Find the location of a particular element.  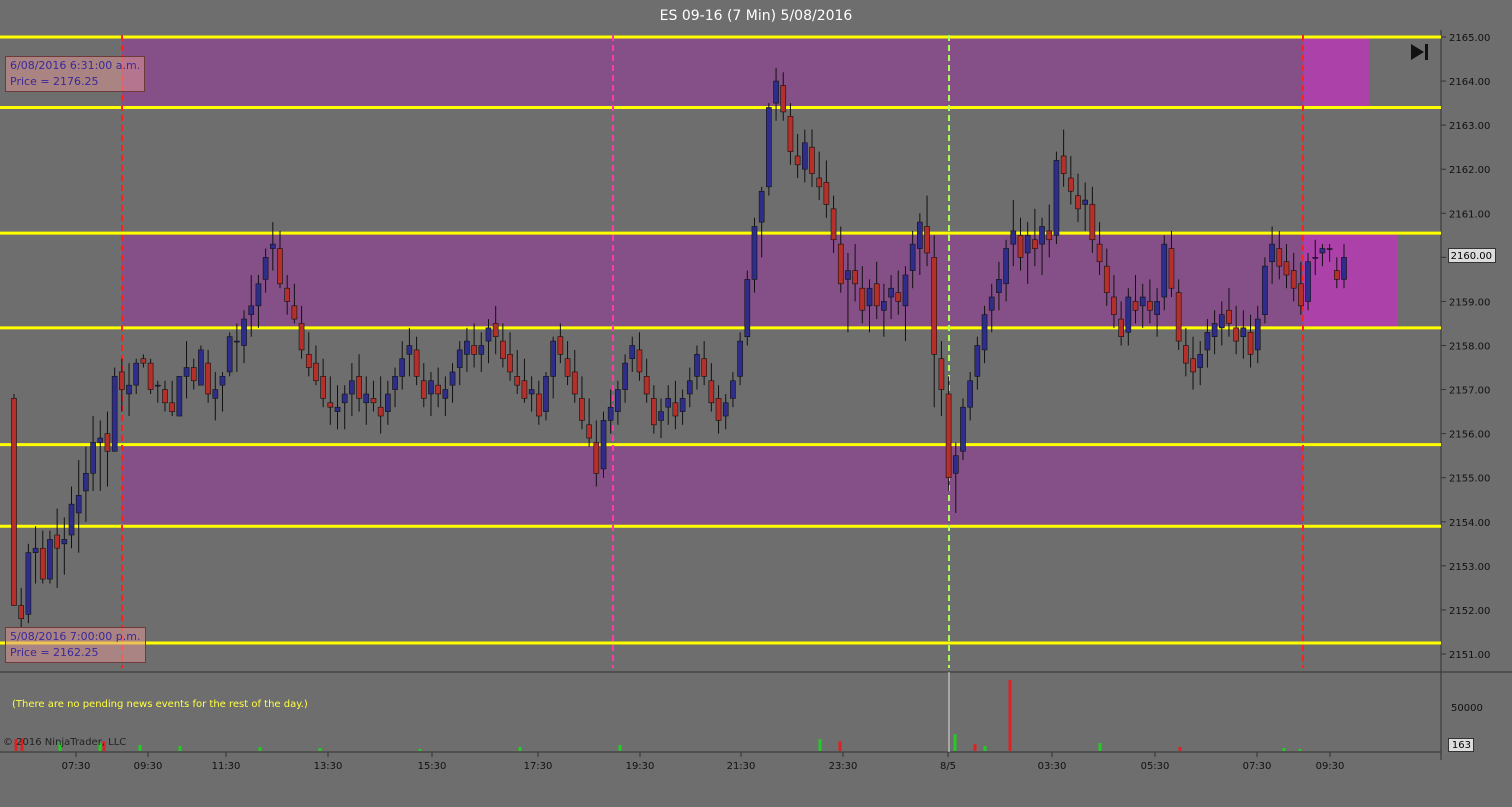

current-volume-label: 163 is located at coordinates (1461, 745).